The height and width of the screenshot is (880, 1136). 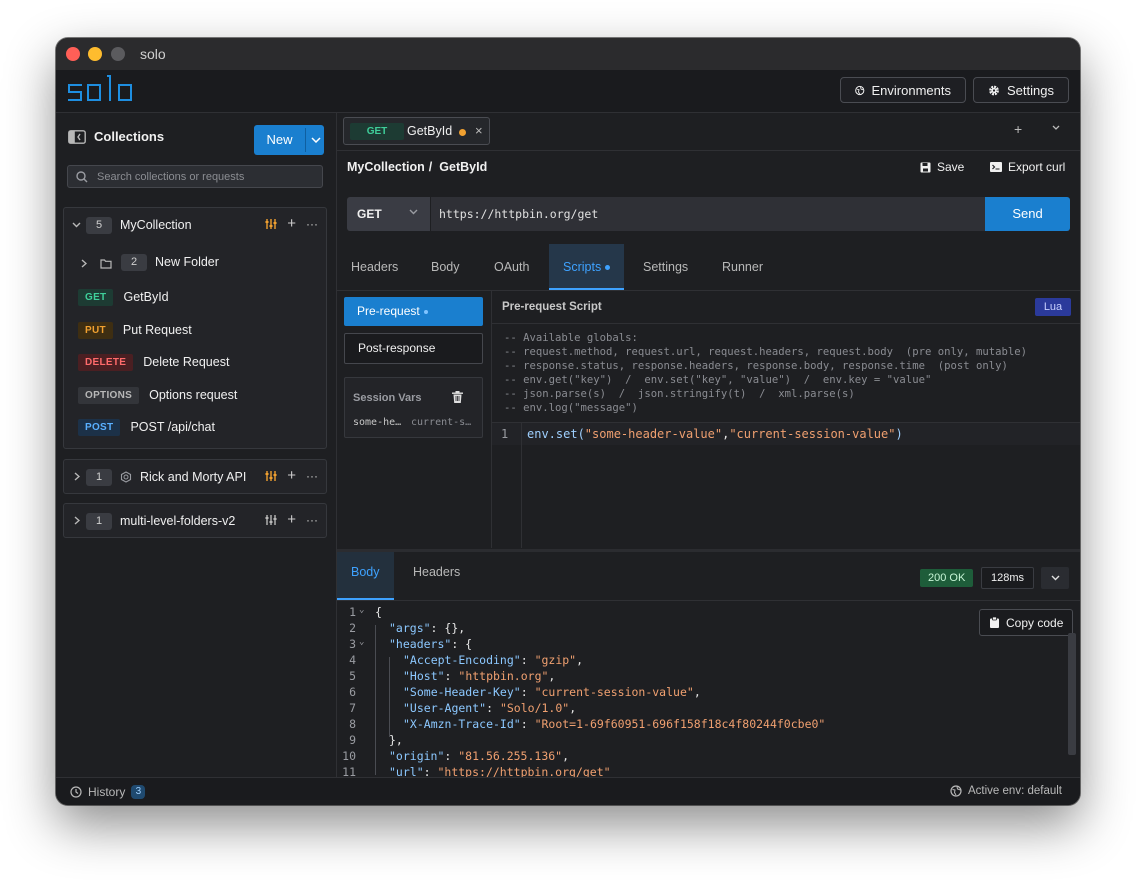 What do you see at coordinates (369, 214) in the screenshot?
I see `method-value: GET` at bounding box center [369, 214].